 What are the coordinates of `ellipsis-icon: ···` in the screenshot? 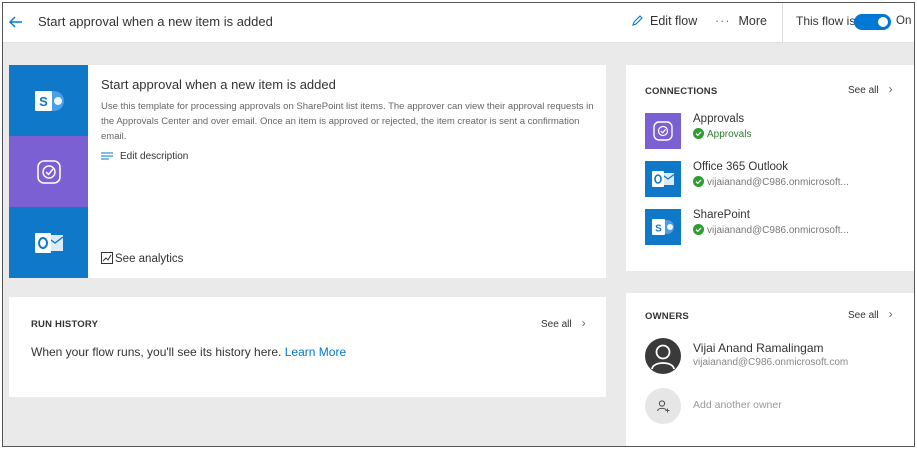 It's located at (723, 21).